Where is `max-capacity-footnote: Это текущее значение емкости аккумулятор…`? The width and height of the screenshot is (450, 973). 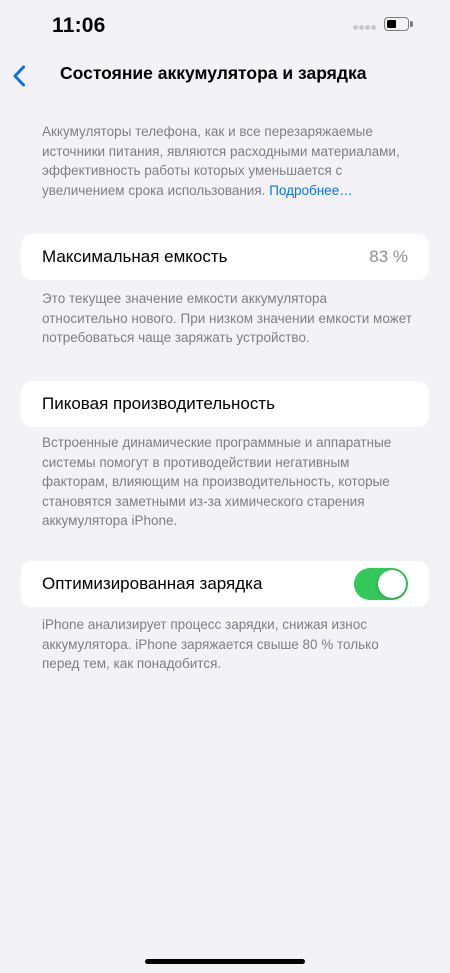 max-capacity-footnote: Это текущее значение емкости аккумулятор… is located at coordinates (227, 318).